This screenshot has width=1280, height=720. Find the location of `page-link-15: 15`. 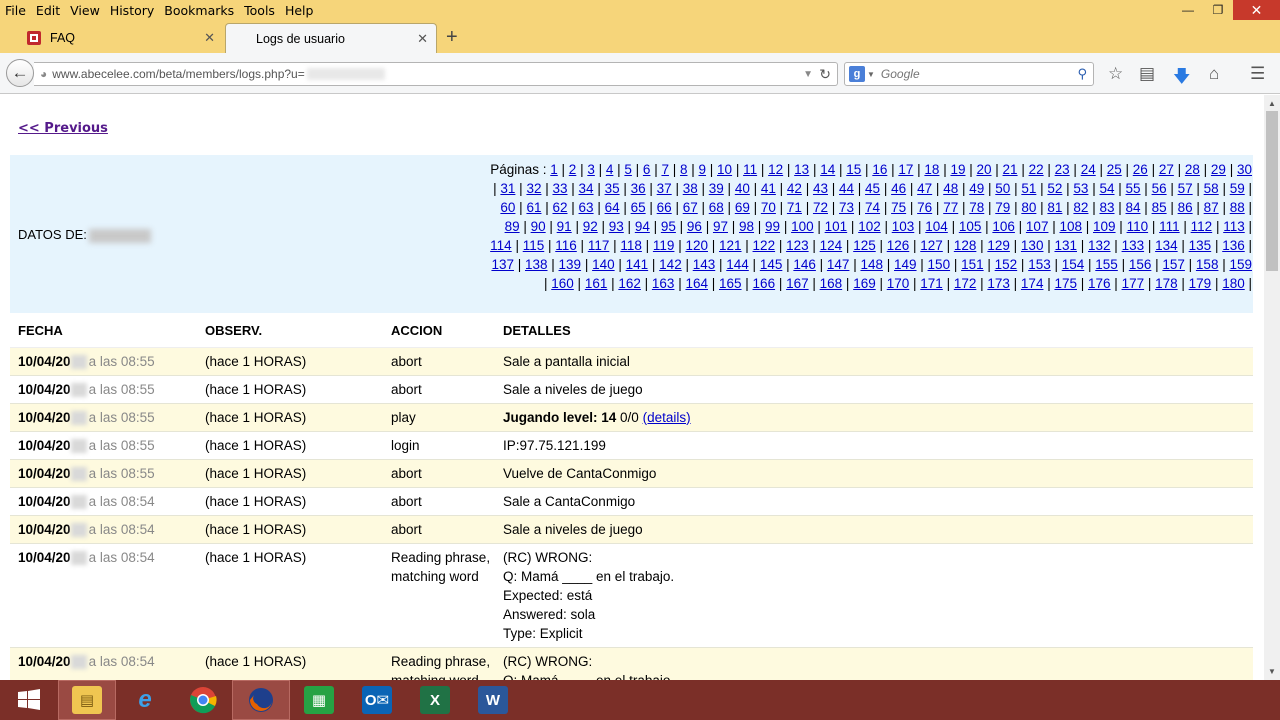

page-link-15: 15 is located at coordinates (853, 169).